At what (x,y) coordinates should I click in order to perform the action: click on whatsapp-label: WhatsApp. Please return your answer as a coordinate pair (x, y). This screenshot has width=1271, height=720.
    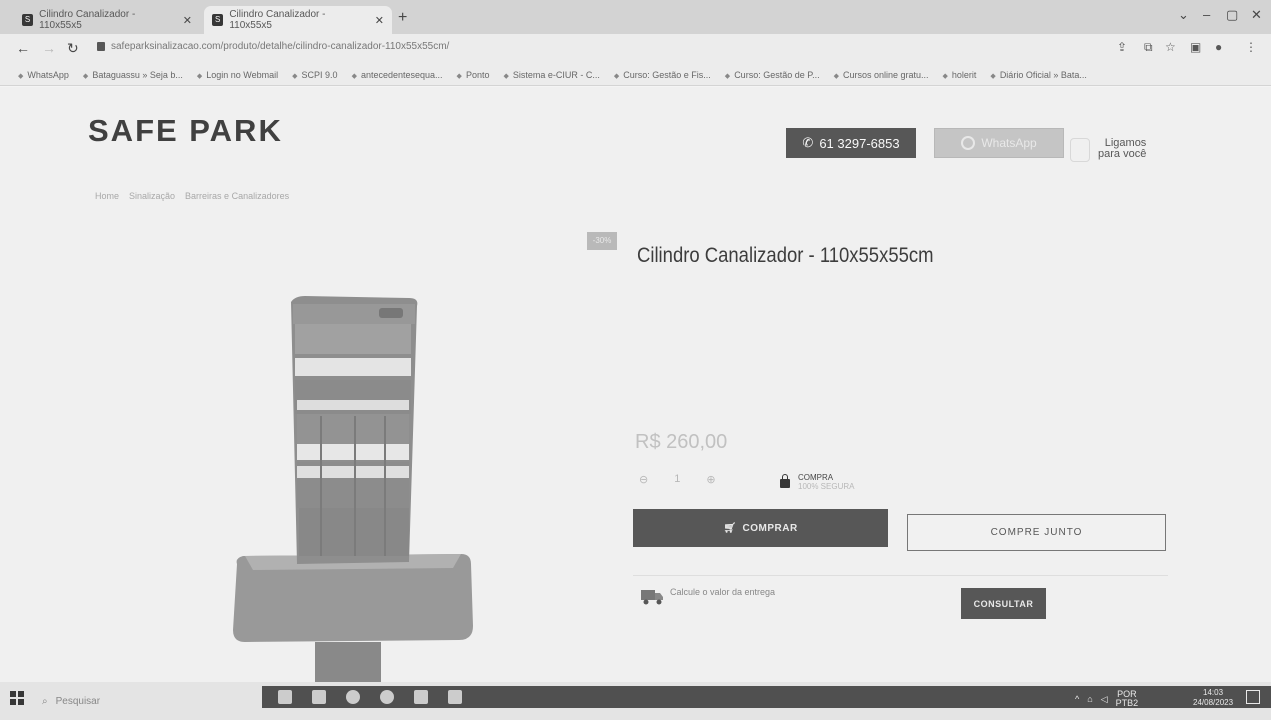
    Looking at the image, I should click on (1009, 143).